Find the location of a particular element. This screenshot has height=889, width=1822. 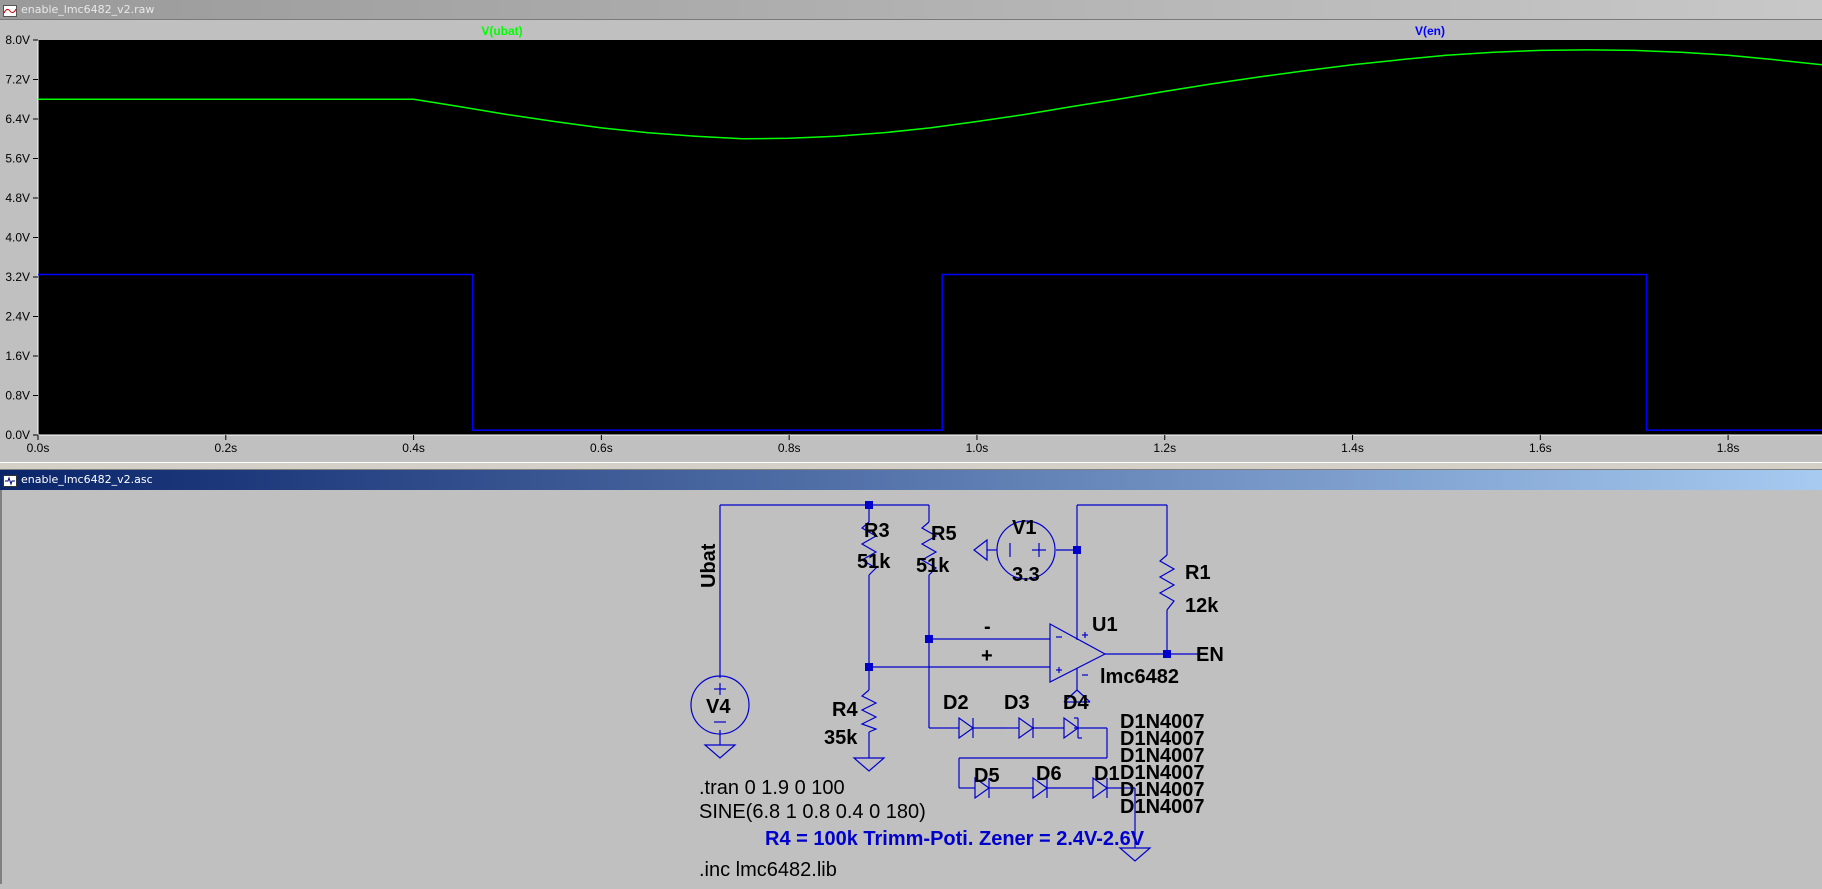

opamp-minus-label: - is located at coordinates (987, 627).